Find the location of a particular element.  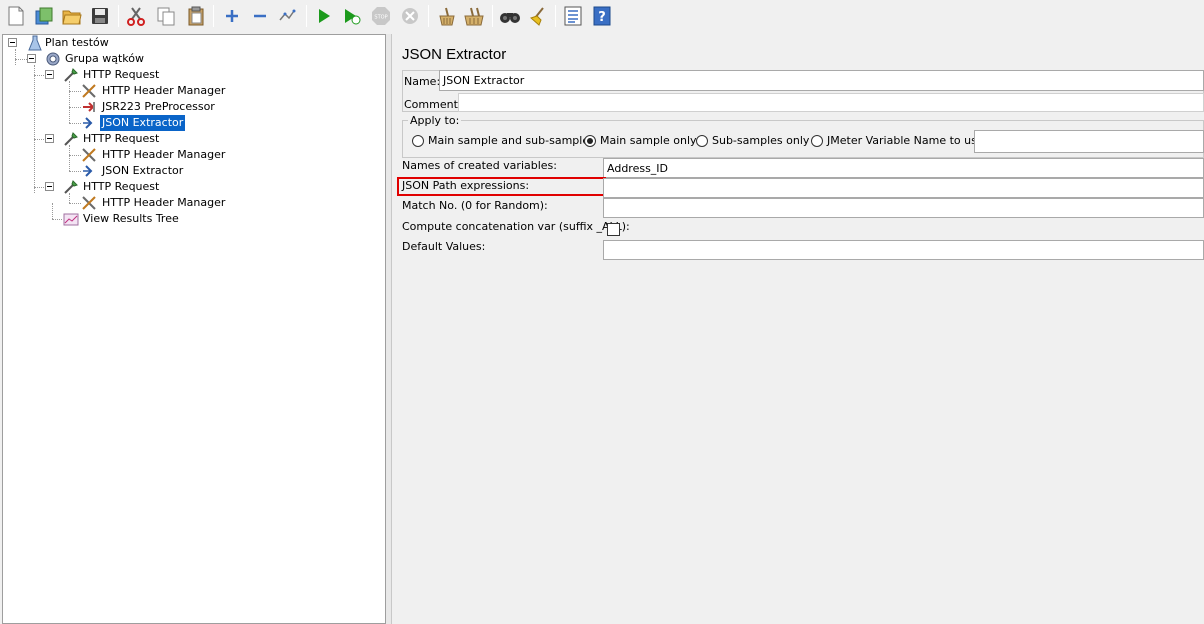

tree-node-jsr223-preprocessor: JSR223 PreProcessor is located at coordinates (151, 107).